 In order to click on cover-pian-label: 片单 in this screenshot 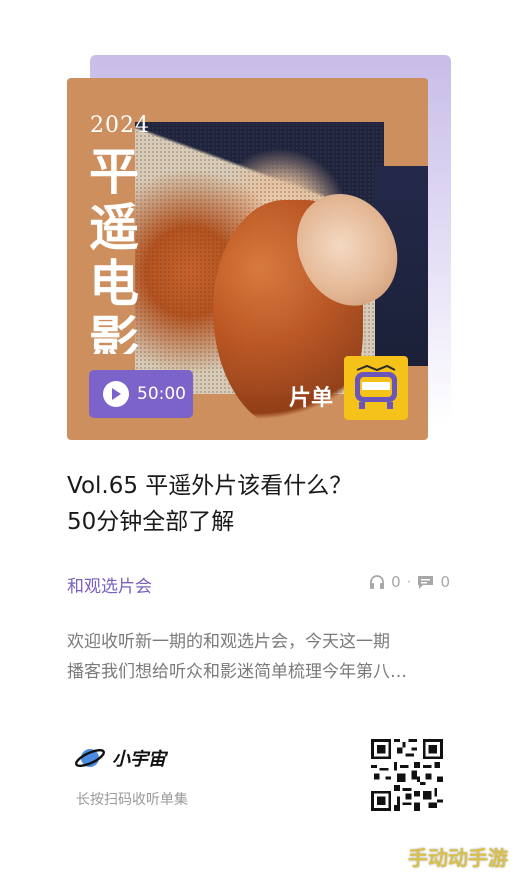, I will do `click(311, 398)`.